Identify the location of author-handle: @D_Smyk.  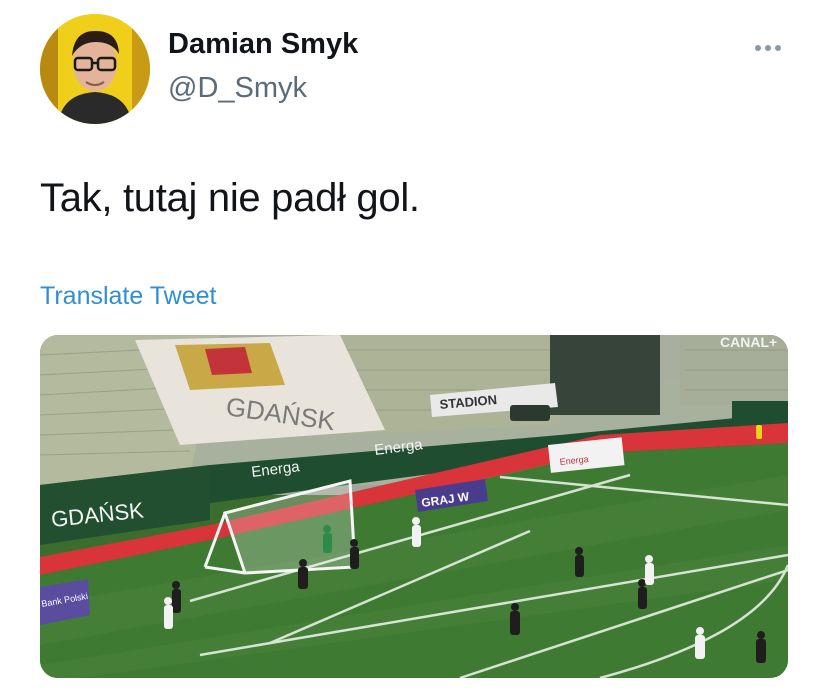
(237, 88).